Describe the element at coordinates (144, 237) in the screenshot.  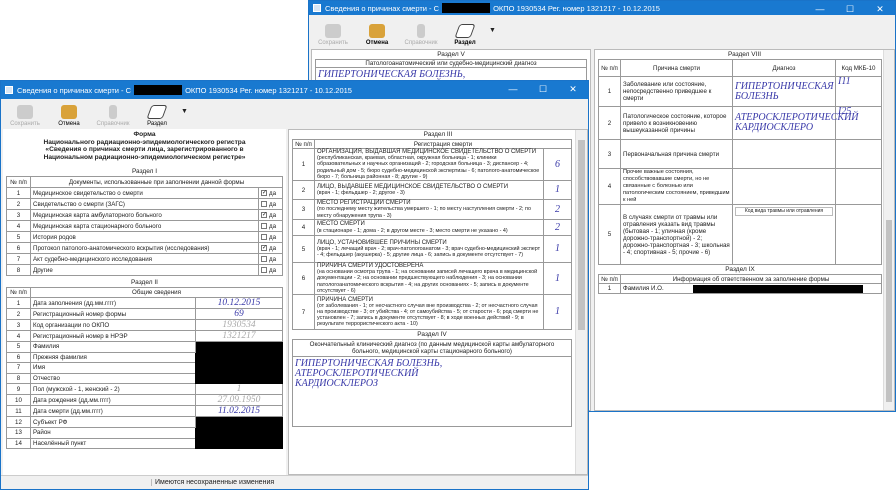
I see `document-label: История родов` at that location.